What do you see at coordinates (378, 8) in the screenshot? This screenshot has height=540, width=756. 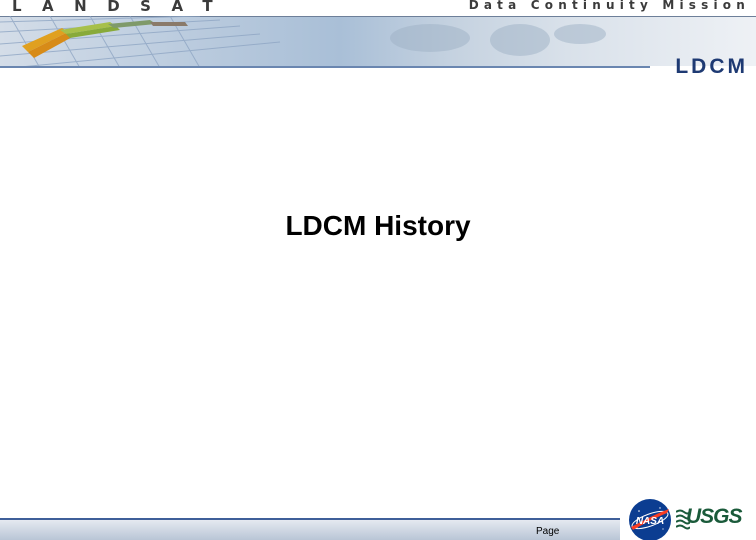 I see `header-top-row: LANDSAT Data Continuity Mission` at bounding box center [378, 8].